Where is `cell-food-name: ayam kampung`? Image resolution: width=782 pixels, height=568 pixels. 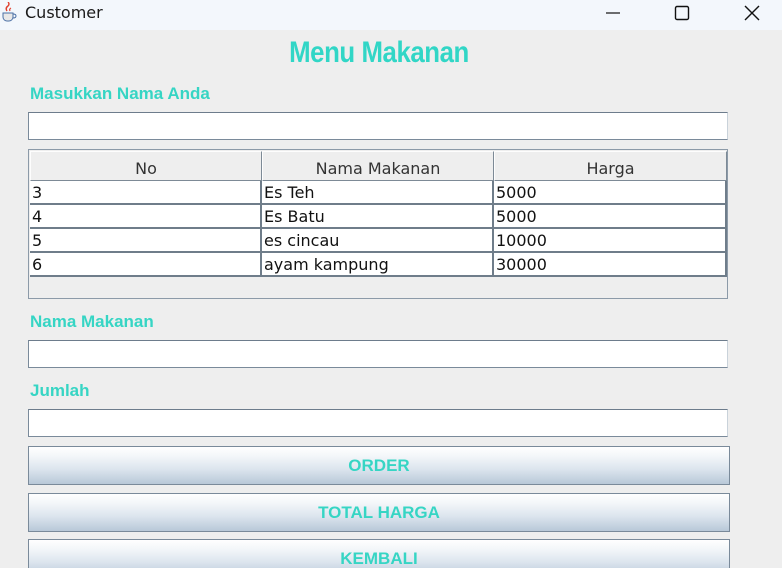 cell-food-name: ayam kampung is located at coordinates (378, 265).